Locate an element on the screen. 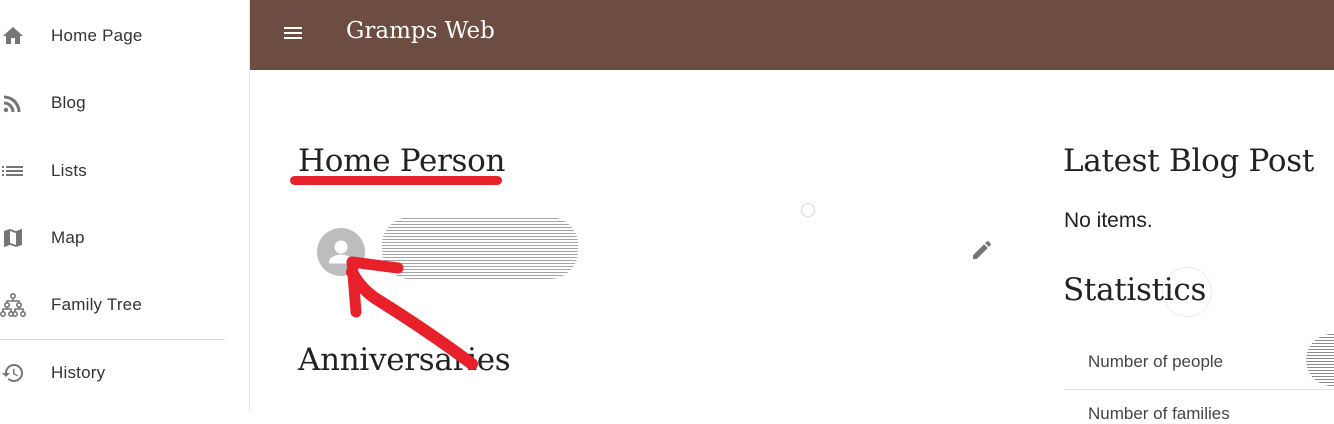 This screenshot has height=424, width=1334. app-title: Gramps Web is located at coordinates (420, 31).